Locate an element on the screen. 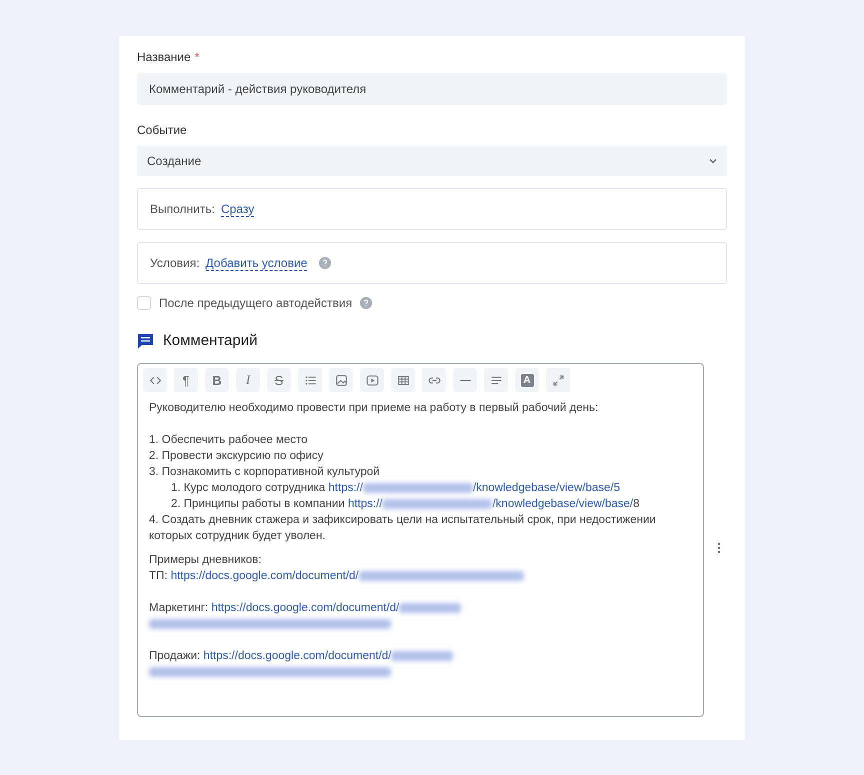 The height and width of the screenshot is (775, 864). image-button is located at coordinates (341, 380).